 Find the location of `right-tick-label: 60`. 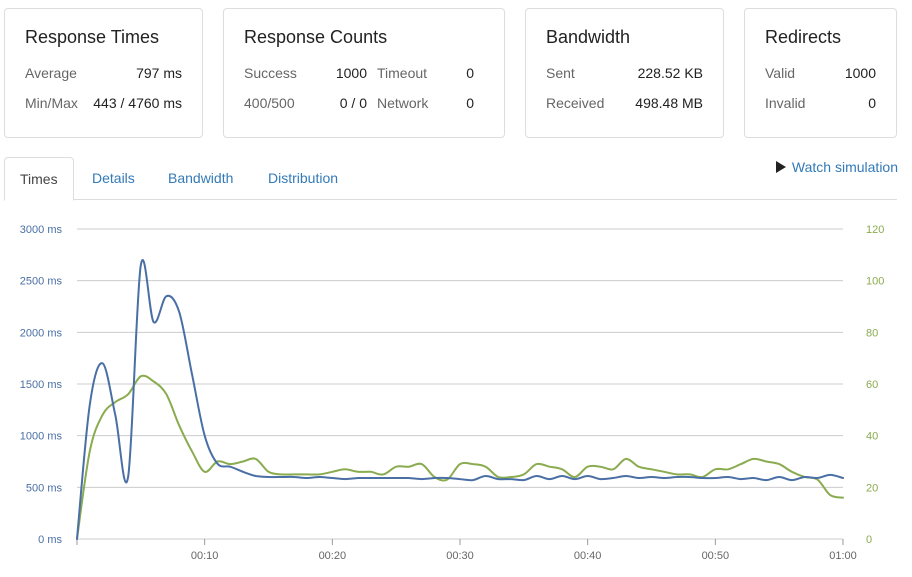

right-tick-label: 60 is located at coordinates (872, 385).